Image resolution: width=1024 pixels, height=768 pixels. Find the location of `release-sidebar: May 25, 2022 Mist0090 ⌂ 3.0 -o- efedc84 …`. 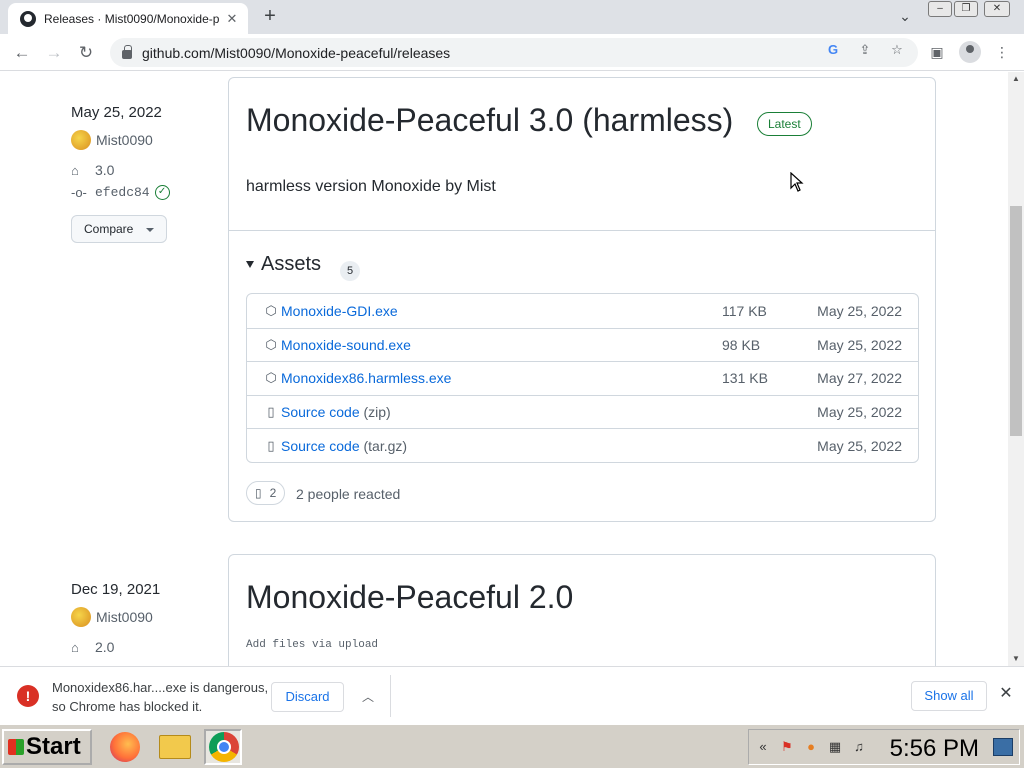

release-sidebar: May 25, 2022 Mist0090 ⌂ 3.0 -o- efedc84 … is located at coordinates (120, 153).